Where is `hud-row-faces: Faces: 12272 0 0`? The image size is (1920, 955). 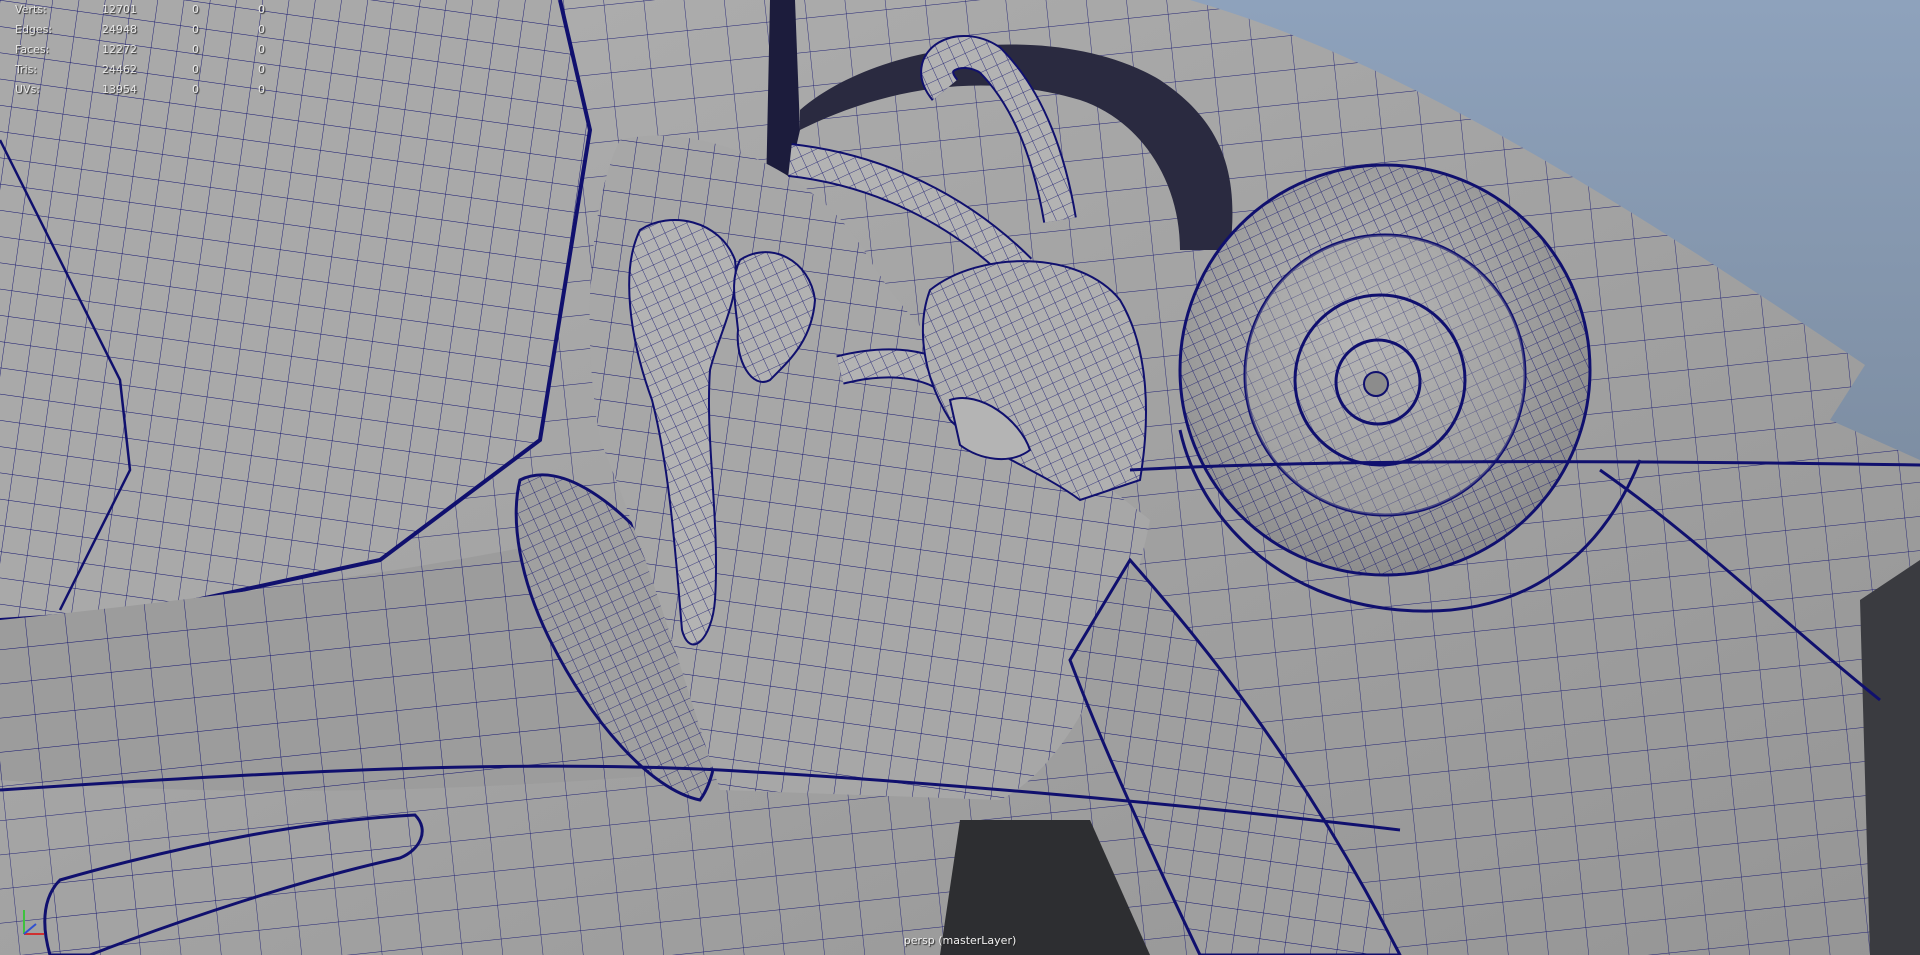 hud-row-faces: Faces: 12272 0 0 is located at coordinates (140, 50).